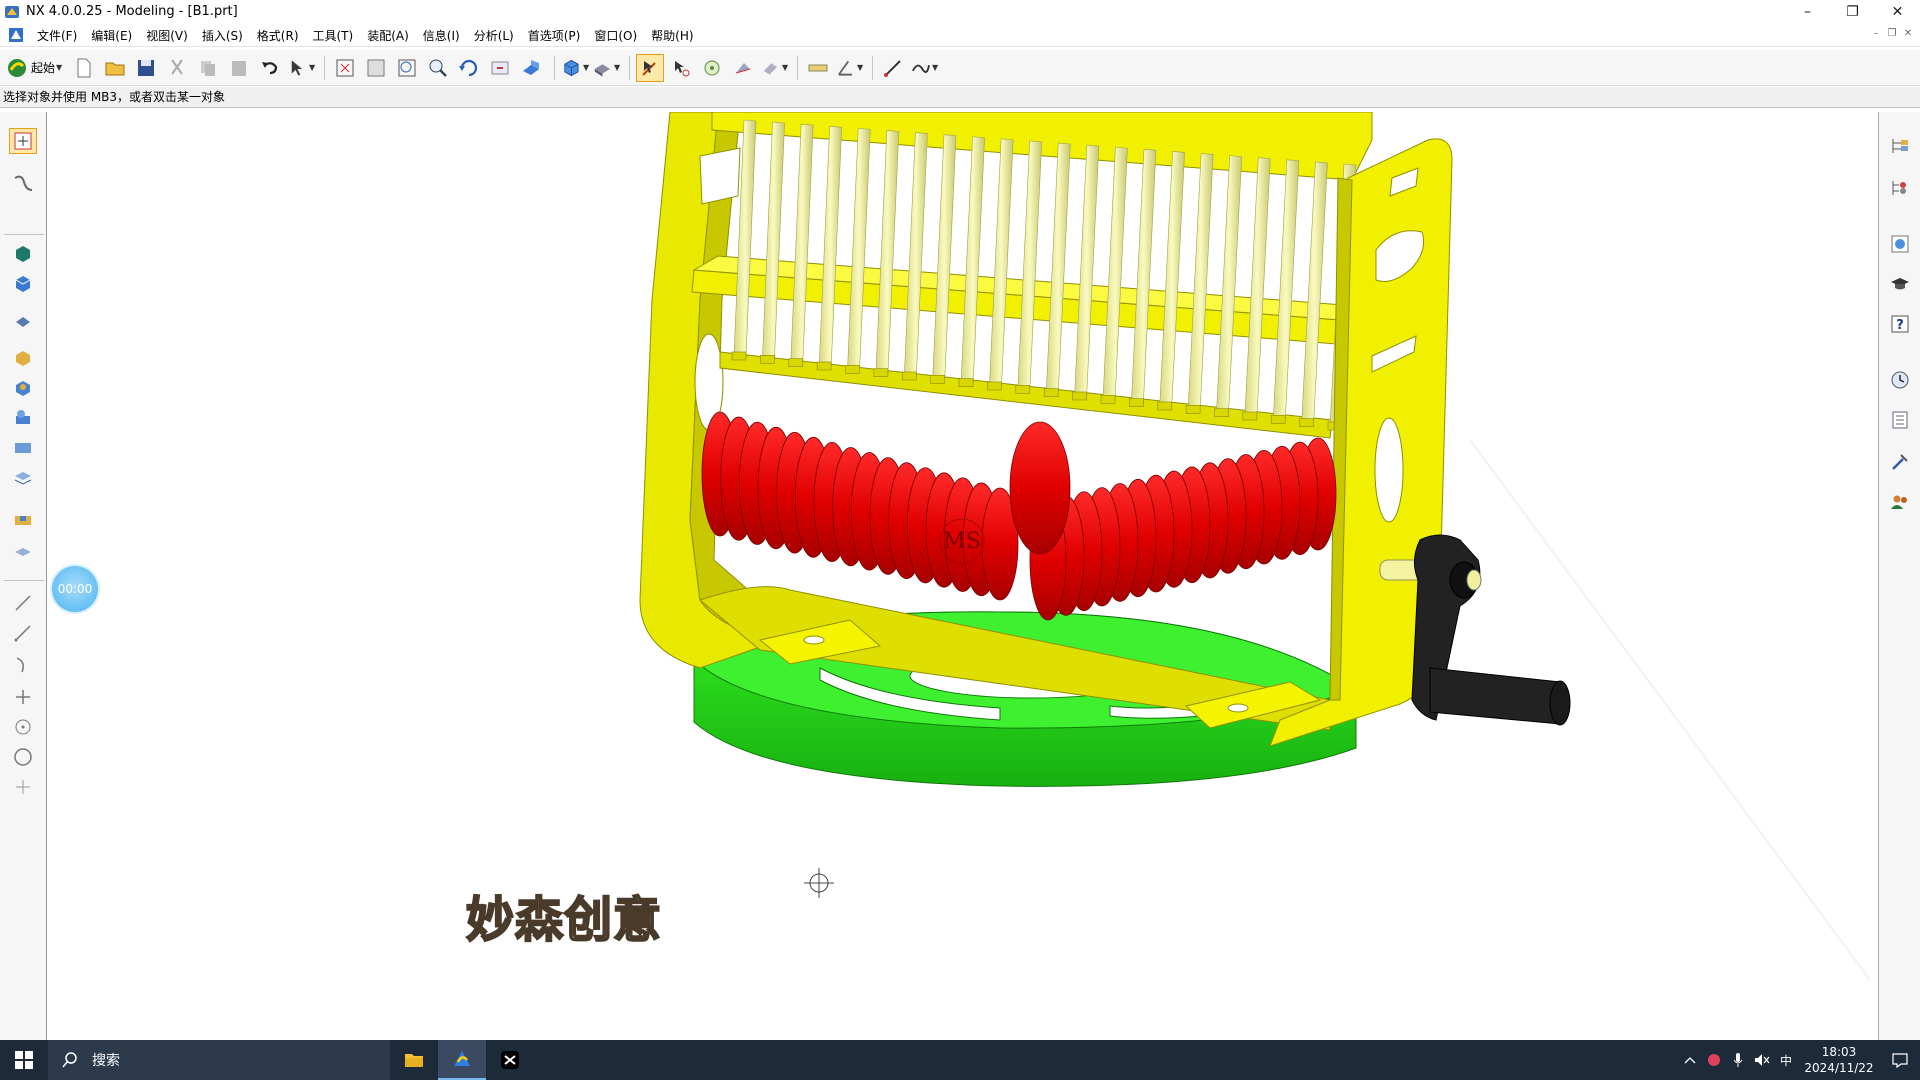  What do you see at coordinates (1738, 1060) in the screenshot?
I see `microphone-icon` at bounding box center [1738, 1060].